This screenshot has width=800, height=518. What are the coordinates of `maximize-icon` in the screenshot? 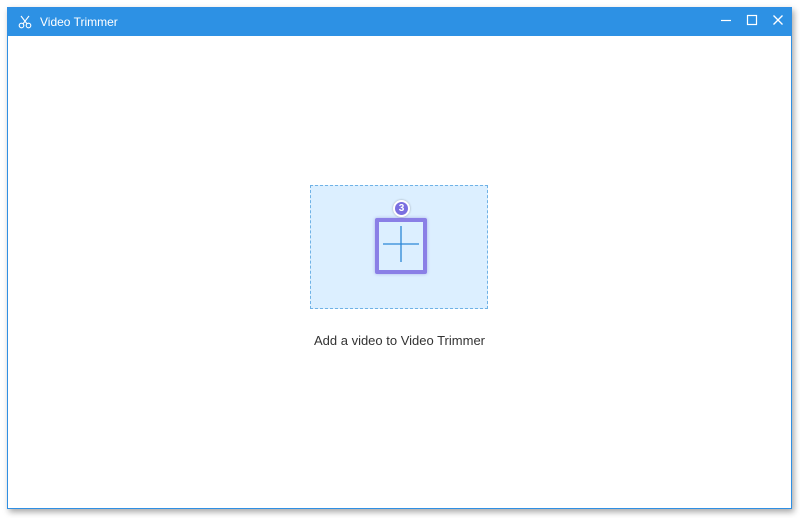 It's located at (752, 22).